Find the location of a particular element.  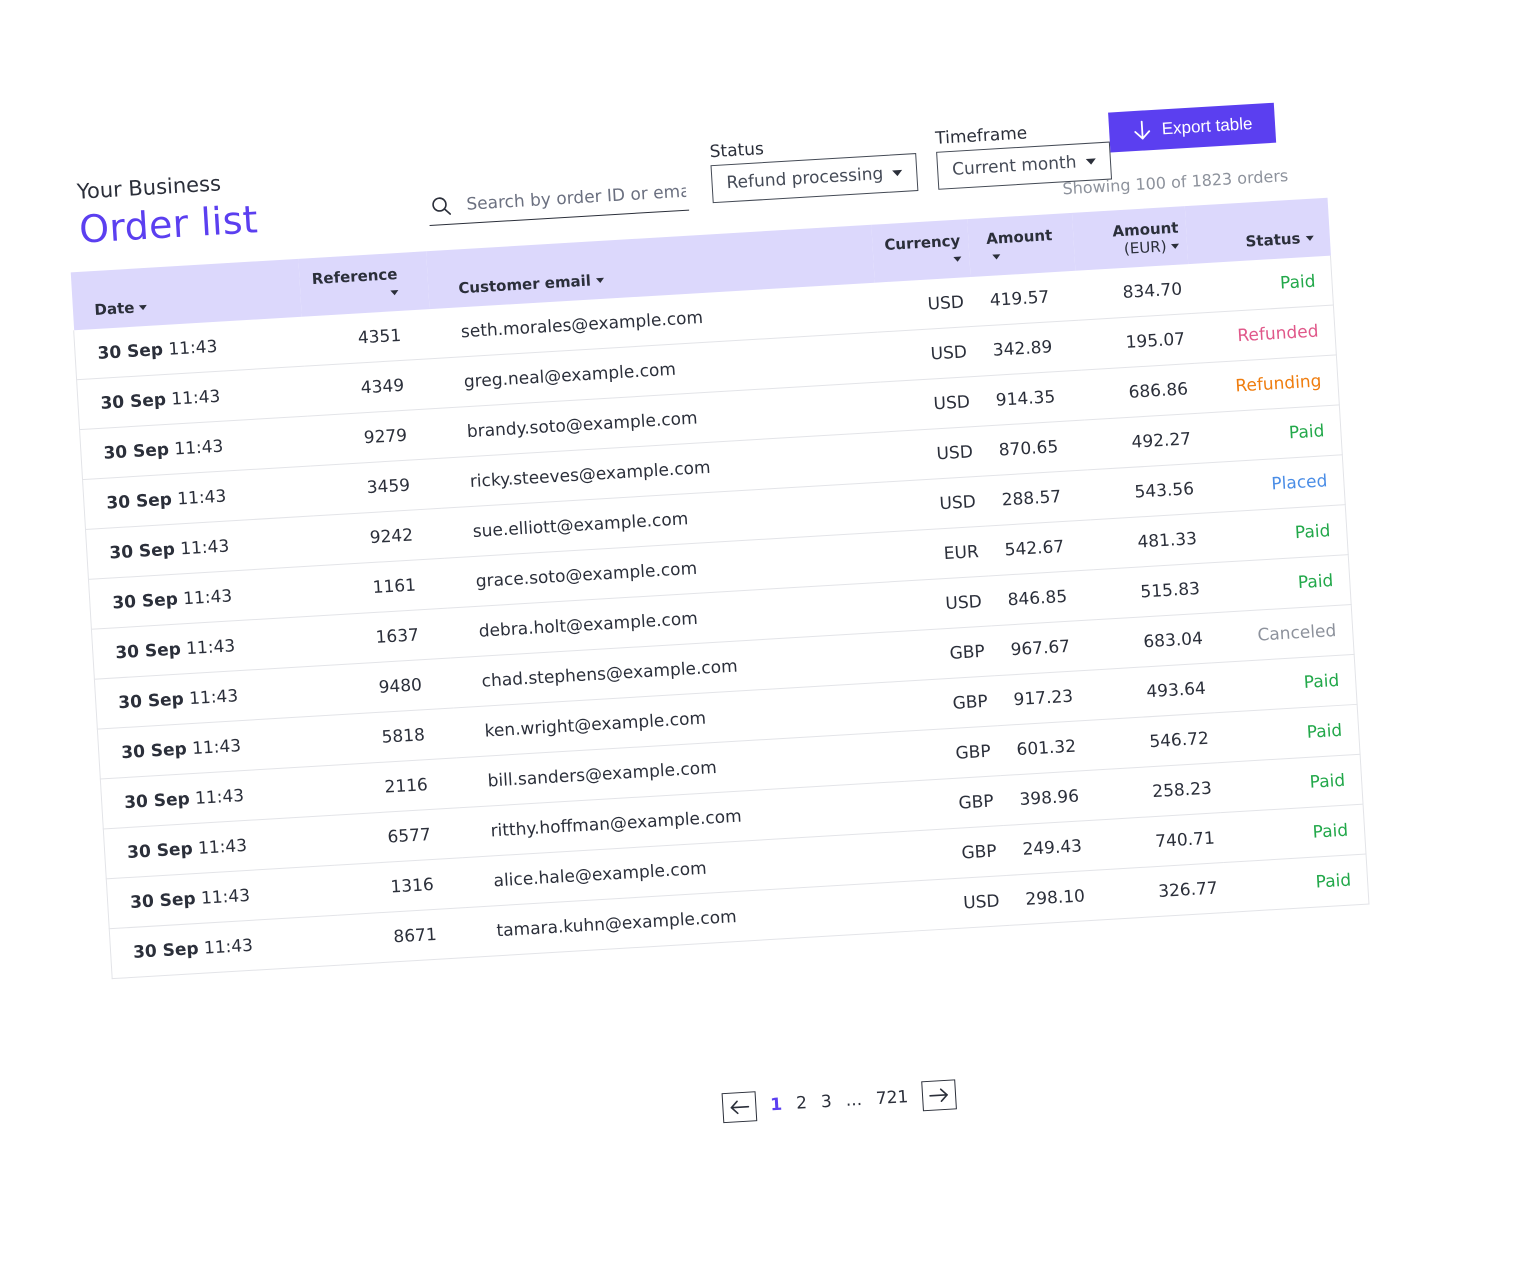

column-header-reference: Reference is located at coordinates (364, 283).